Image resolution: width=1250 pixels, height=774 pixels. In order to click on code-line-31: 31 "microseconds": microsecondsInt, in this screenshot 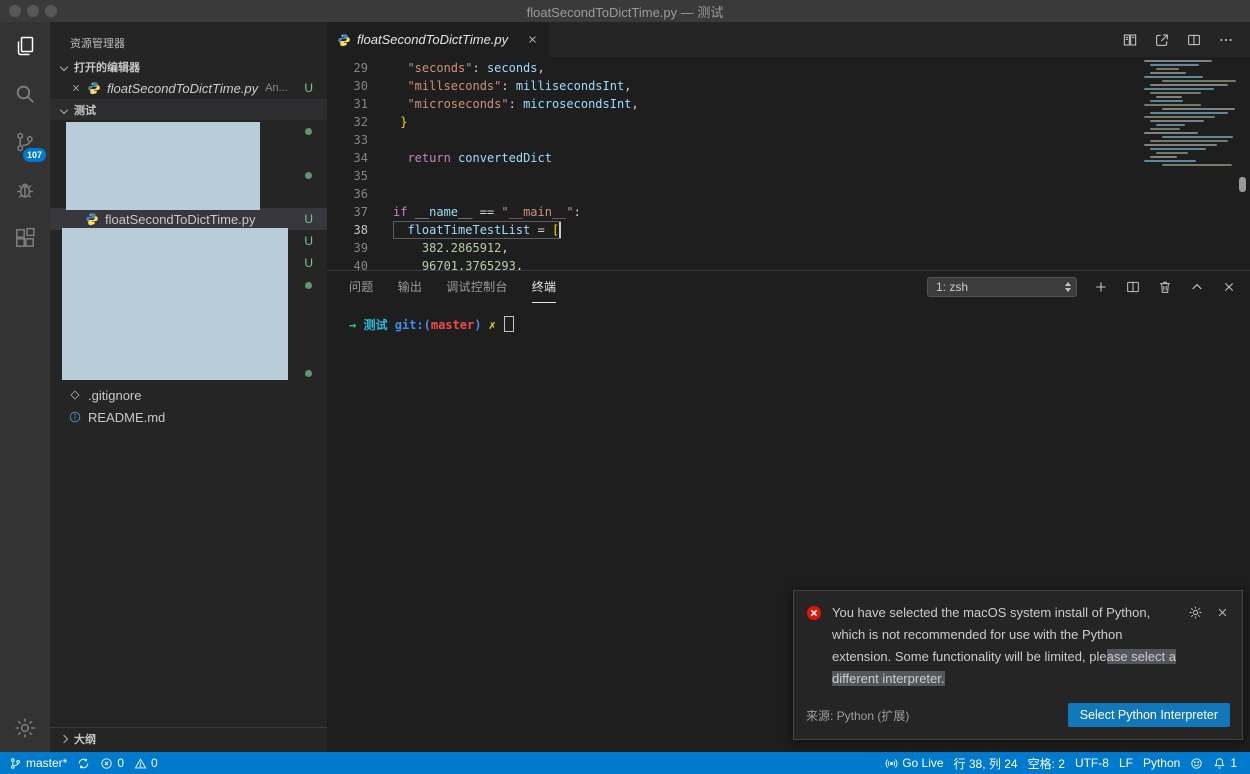, I will do `click(788, 104)`.